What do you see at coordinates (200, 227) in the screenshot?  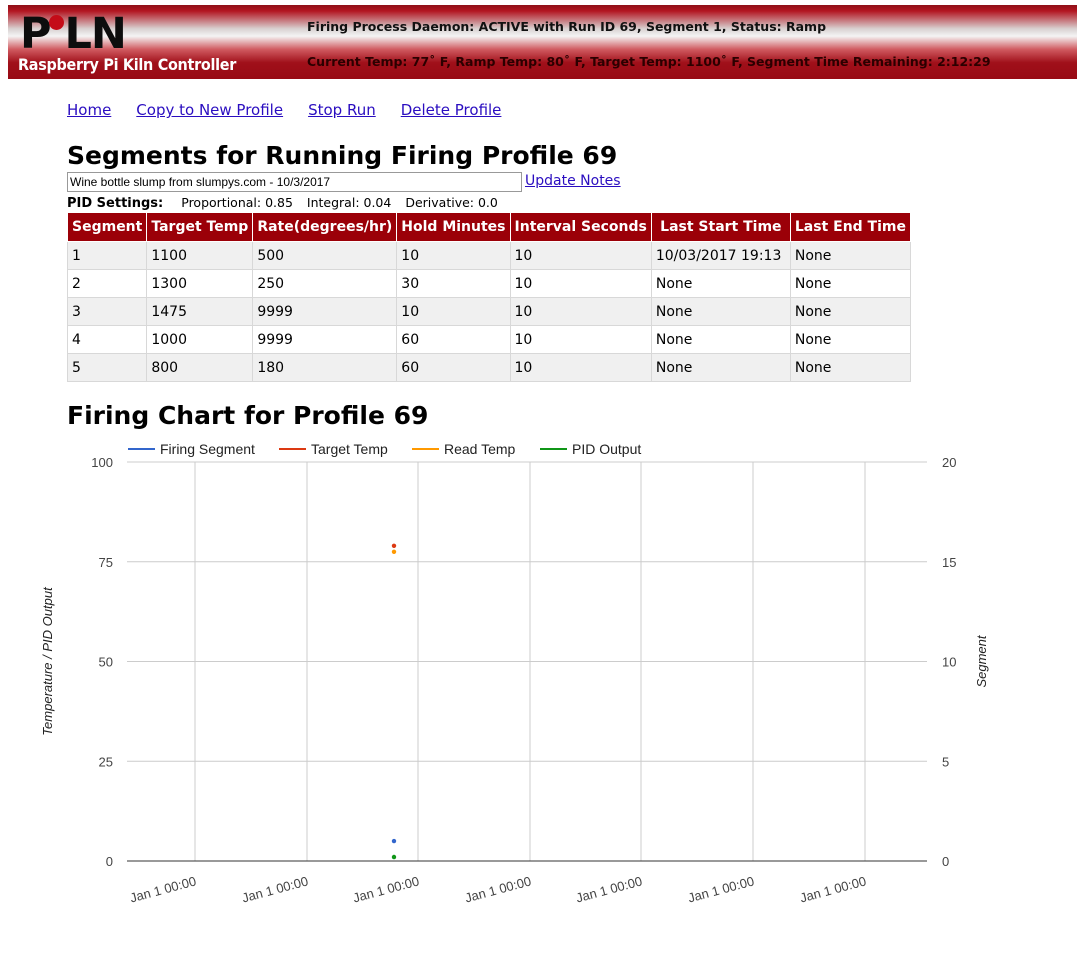 I see `col-header-target-temp: Target Temp` at bounding box center [200, 227].